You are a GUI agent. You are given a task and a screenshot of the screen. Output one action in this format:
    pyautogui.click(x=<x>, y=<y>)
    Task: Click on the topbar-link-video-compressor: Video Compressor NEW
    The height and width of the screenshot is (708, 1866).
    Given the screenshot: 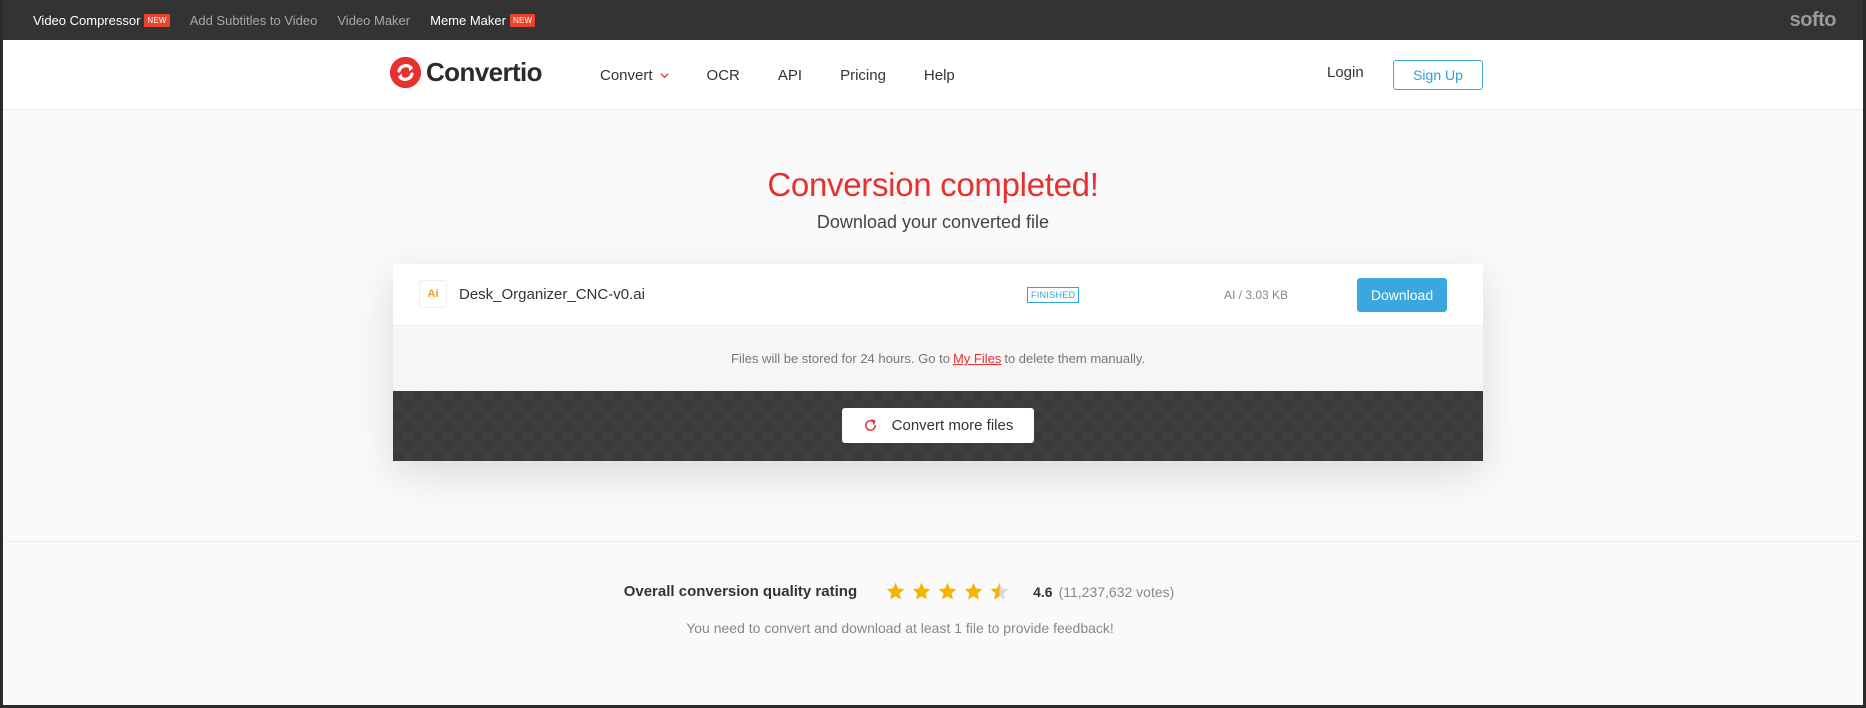 What is the action you would take?
    pyautogui.click(x=101, y=20)
    